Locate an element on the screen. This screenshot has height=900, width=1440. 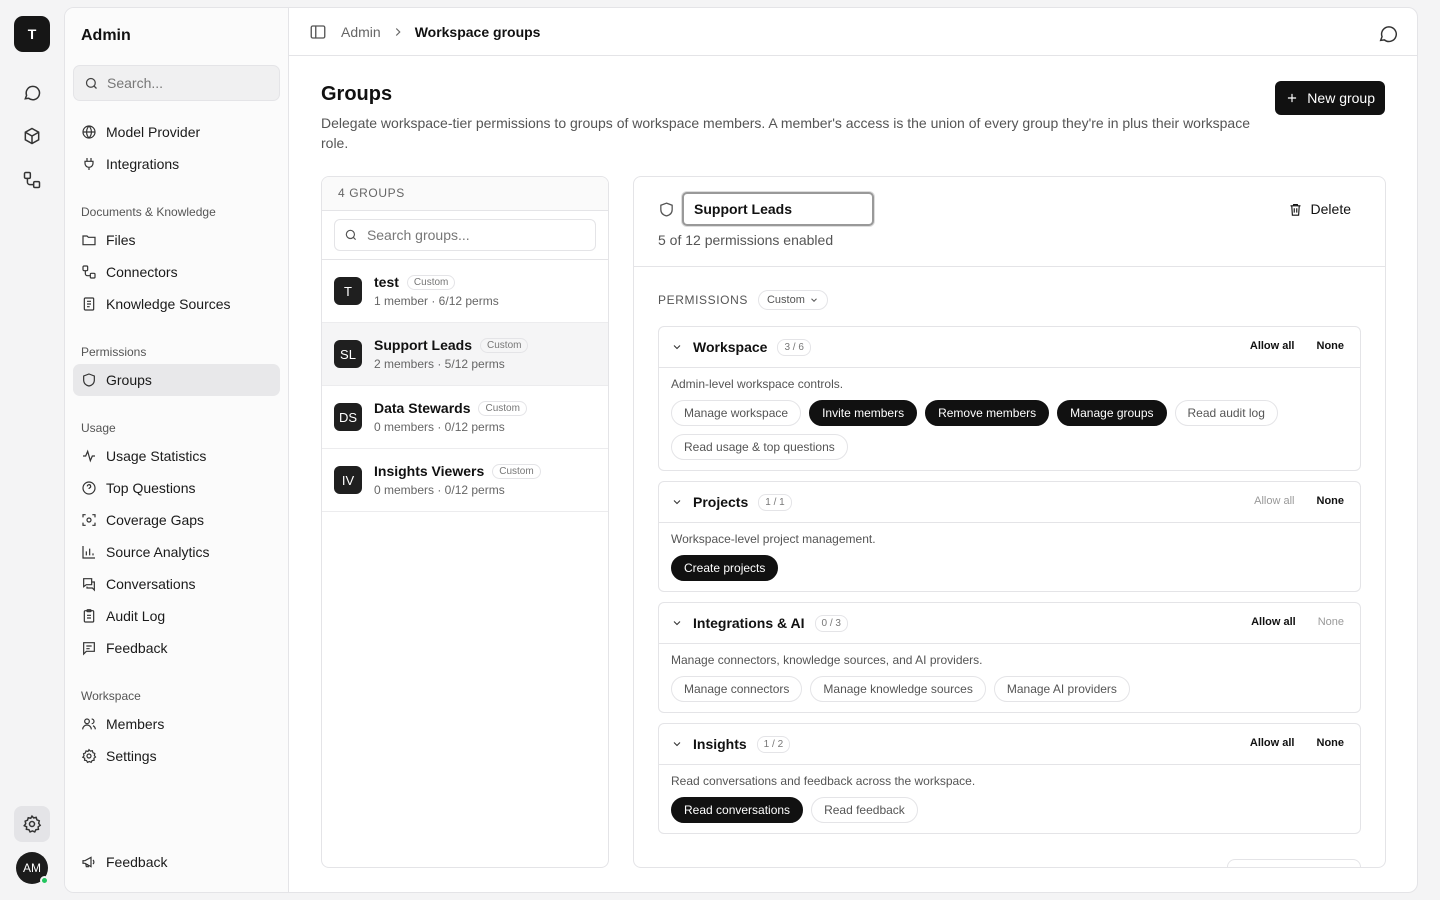
scroll-peek-button is located at coordinates (1294, 863).